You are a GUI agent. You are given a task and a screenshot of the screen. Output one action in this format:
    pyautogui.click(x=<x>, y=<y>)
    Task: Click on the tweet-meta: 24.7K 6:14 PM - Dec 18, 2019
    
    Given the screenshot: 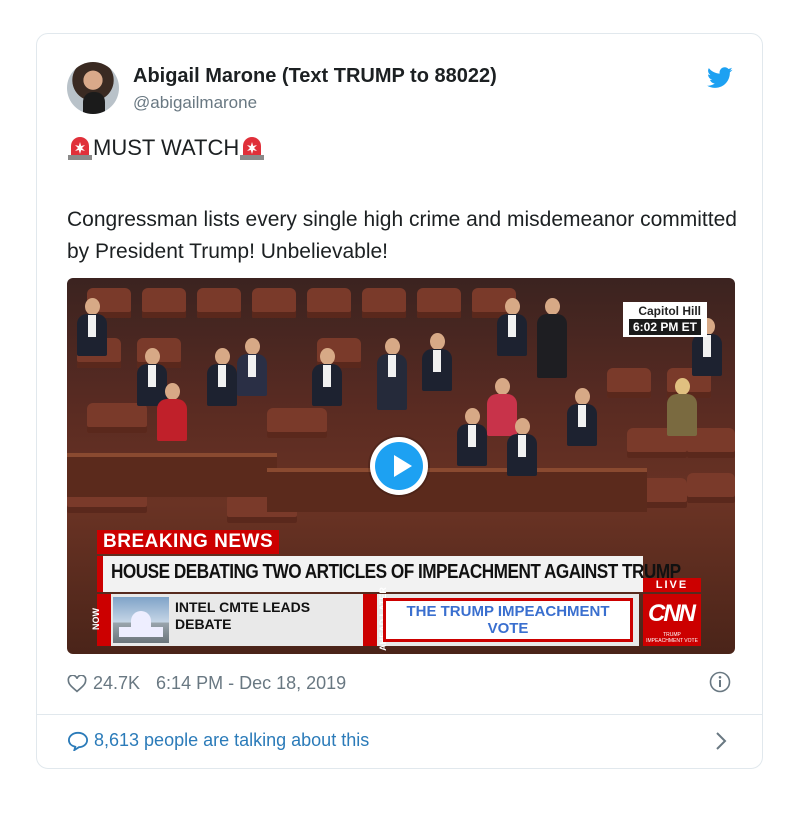 What is the action you would take?
    pyautogui.click(x=206, y=683)
    